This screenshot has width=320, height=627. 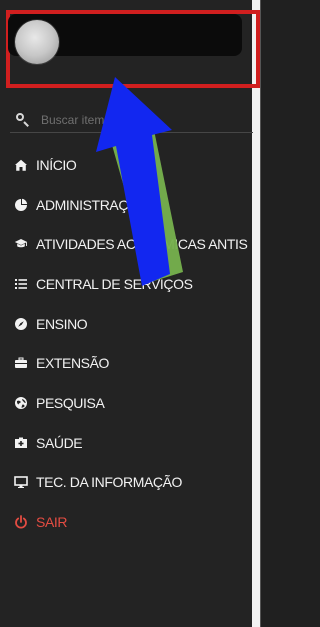 What do you see at coordinates (21, 205) in the screenshot?
I see `pie-chart-icon` at bounding box center [21, 205].